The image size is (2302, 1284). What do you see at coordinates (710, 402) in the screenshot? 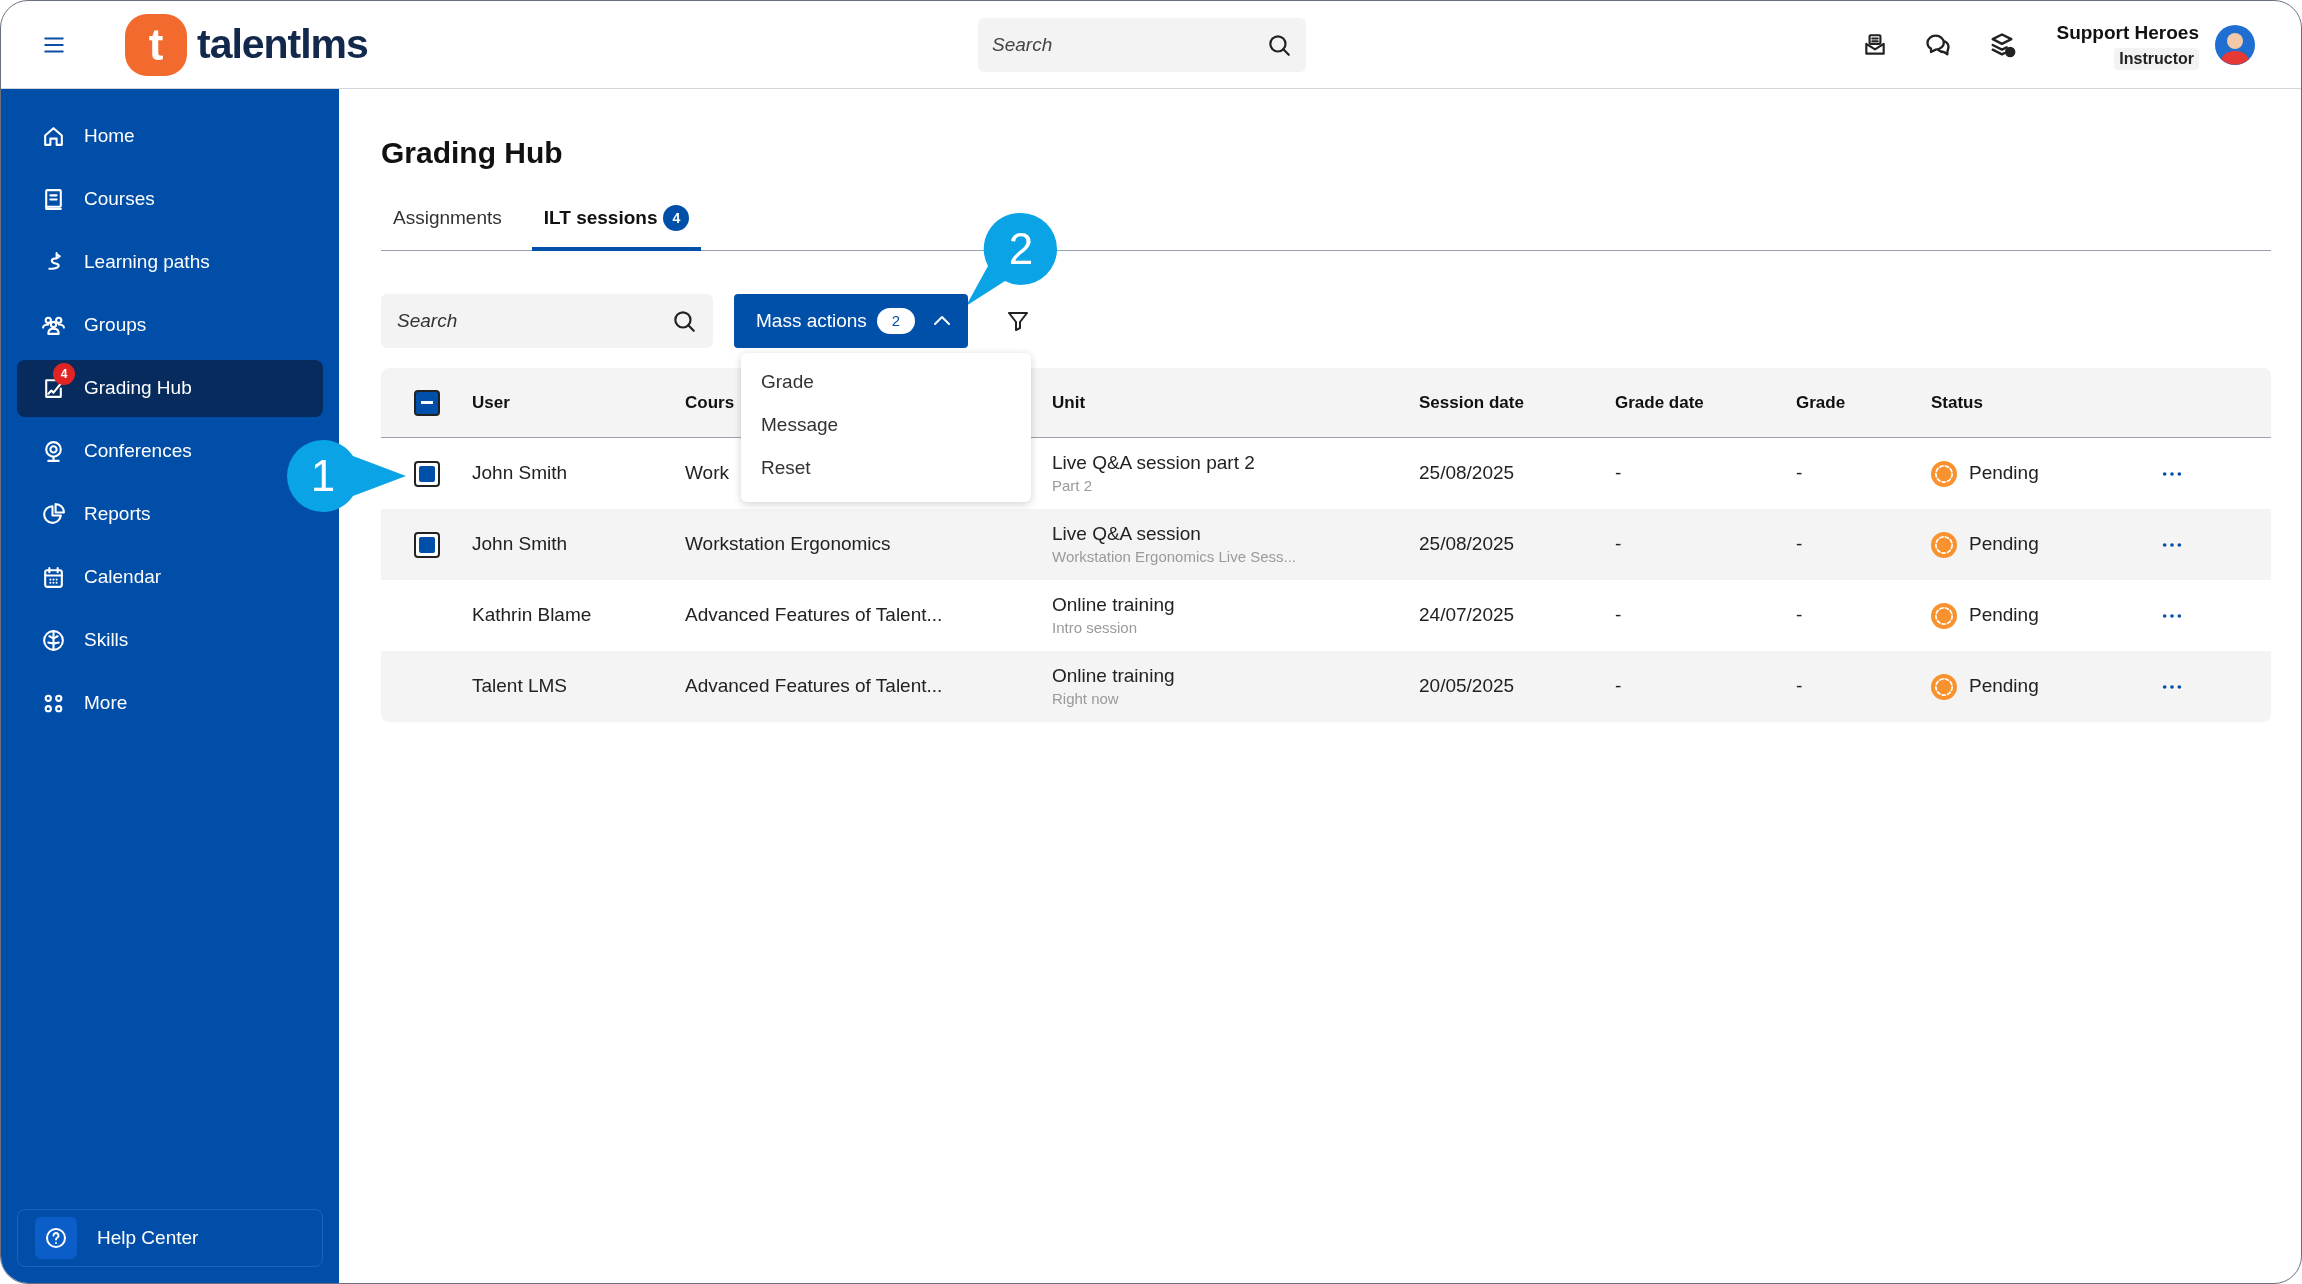
I see `column-header: Cours` at bounding box center [710, 402].